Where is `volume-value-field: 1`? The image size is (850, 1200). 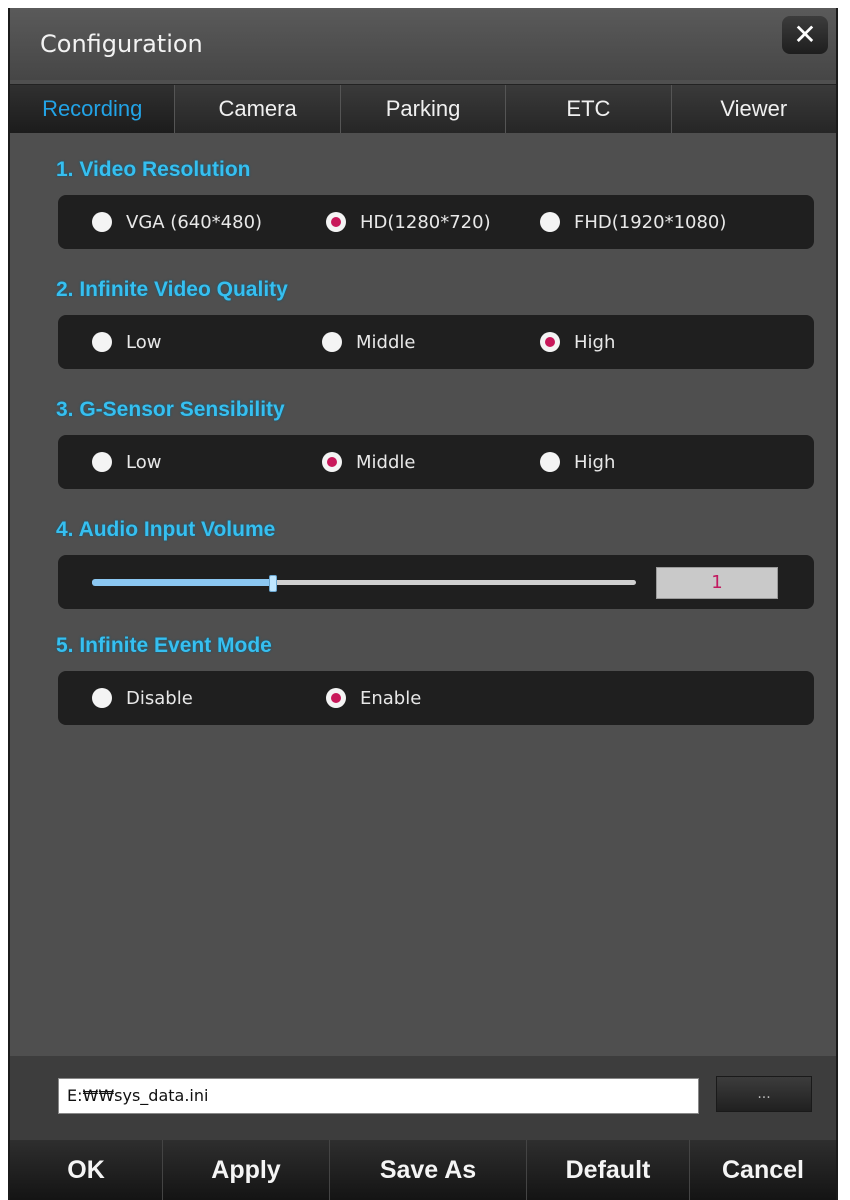
volume-value-field: 1 is located at coordinates (717, 583).